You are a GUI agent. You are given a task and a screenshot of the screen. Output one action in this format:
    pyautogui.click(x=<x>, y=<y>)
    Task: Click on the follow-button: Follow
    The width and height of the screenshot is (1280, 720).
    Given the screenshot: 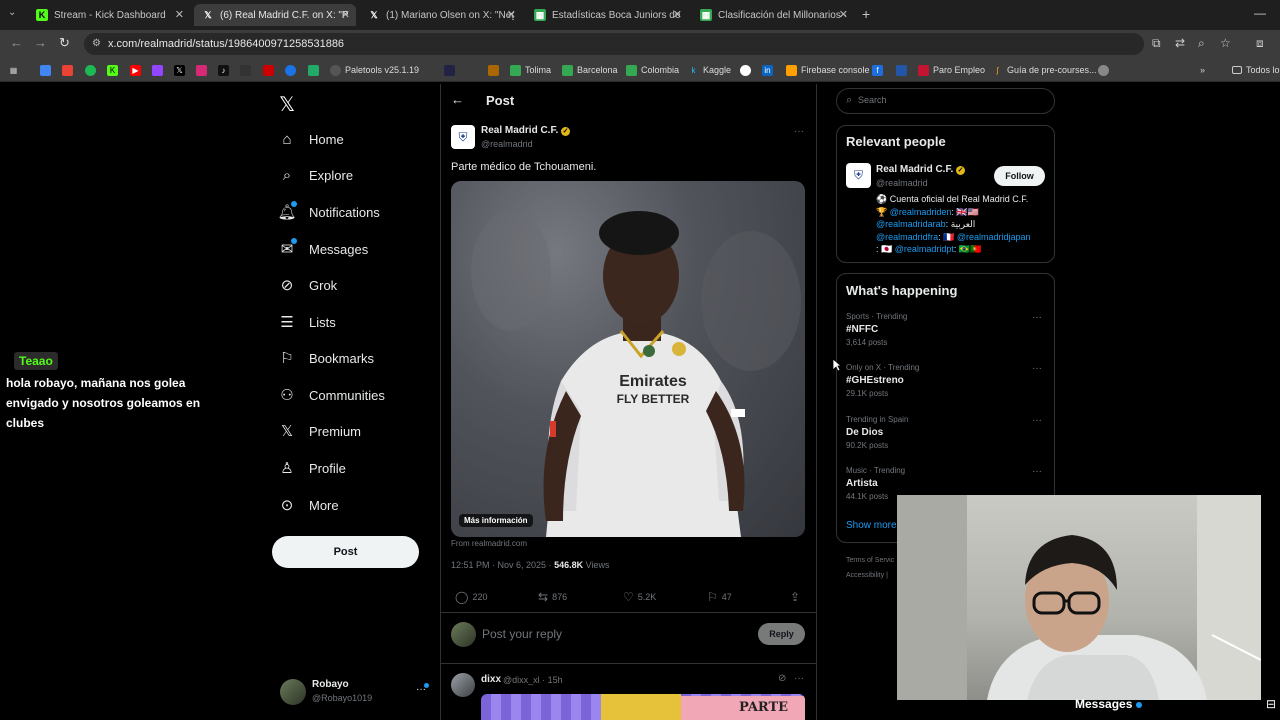 What is the action you would take?
    pyautogui.click(x=1019, y=176)
    